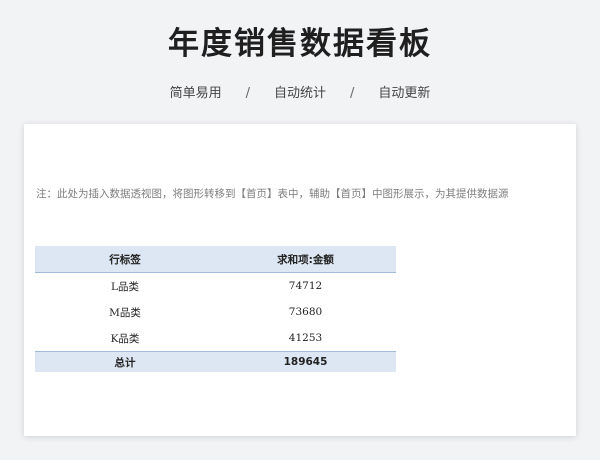 The width and height of the screenshot is (600, 460). I want to click on page-title: 年度销售数据看板, so click(300, 44).